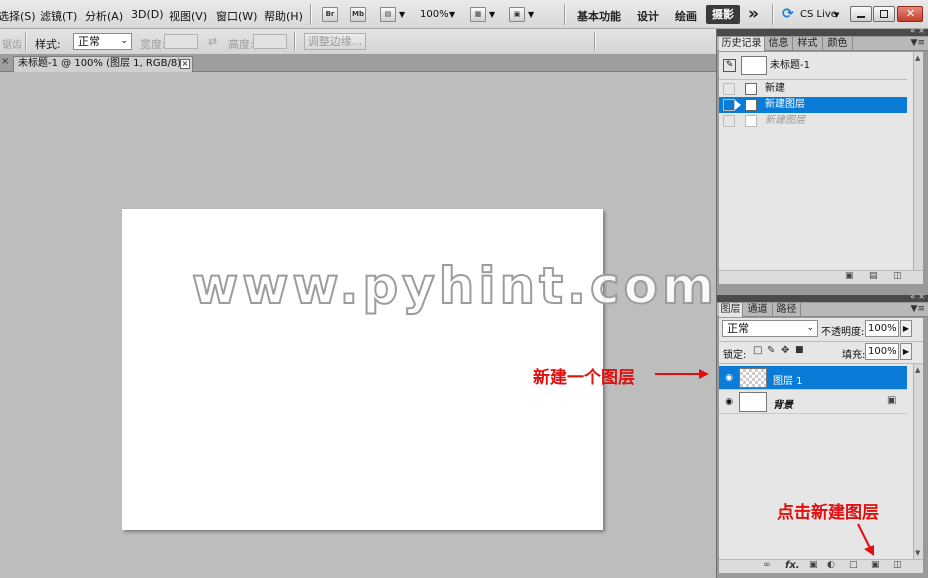 The height and width of the screenshot is (578, 928). Describe the element at coordinates (212, 41) in the screenshot. I see `swap-icon: ⇄` at that location.